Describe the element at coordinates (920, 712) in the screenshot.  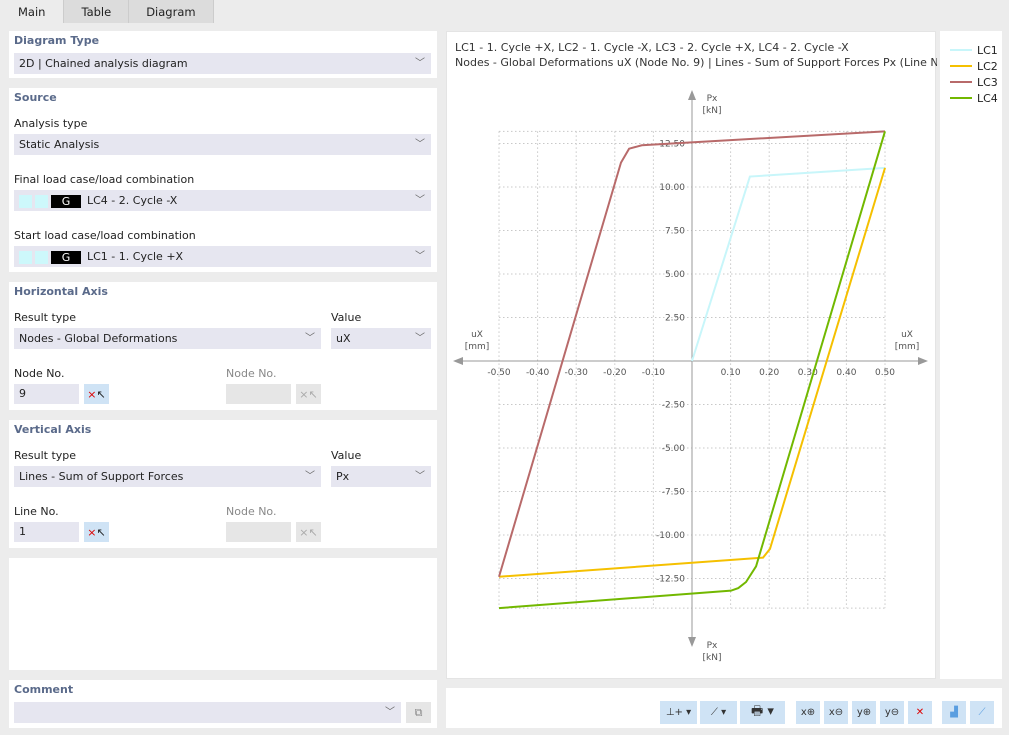
I see `reset-zoom-button: ✕` at that location.